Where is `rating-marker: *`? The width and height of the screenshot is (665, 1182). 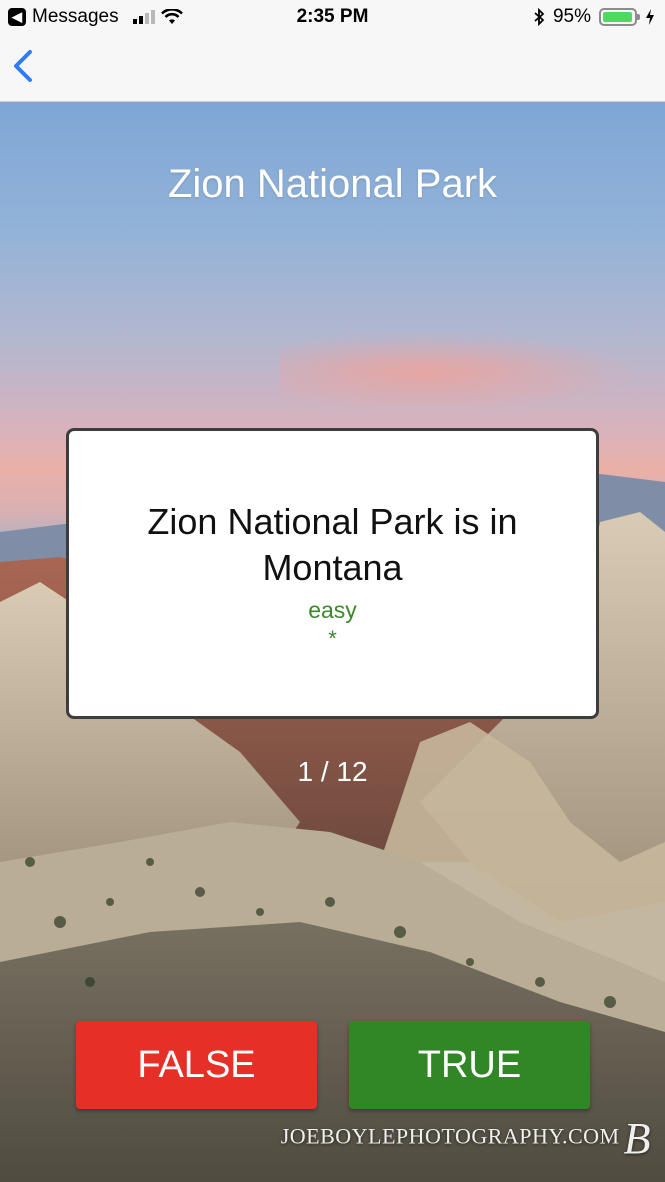
rating-marker: * is located at coordinates (332, 638).